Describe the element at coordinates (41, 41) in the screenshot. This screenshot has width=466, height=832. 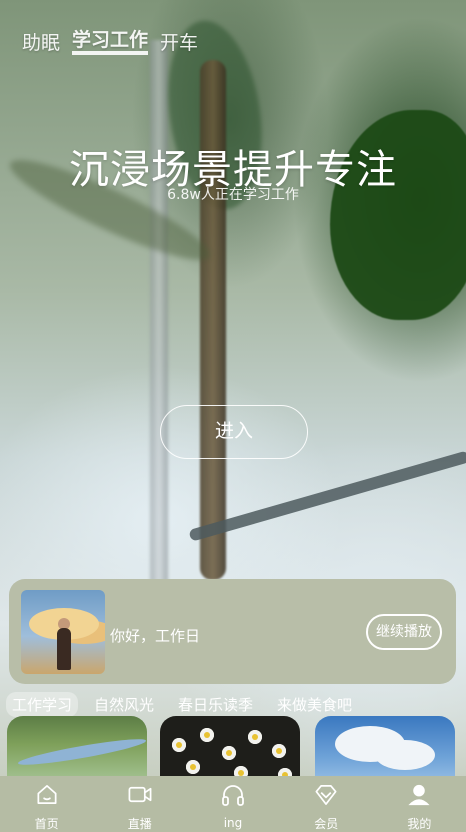
I see `tab-sleep: 助眠` at that location.